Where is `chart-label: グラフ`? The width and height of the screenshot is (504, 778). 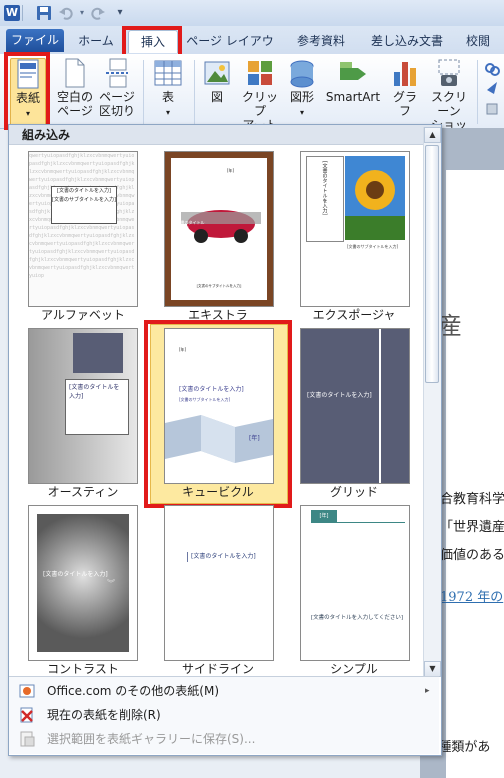
chart-label: グラフ is located at coordinates (404, 104).